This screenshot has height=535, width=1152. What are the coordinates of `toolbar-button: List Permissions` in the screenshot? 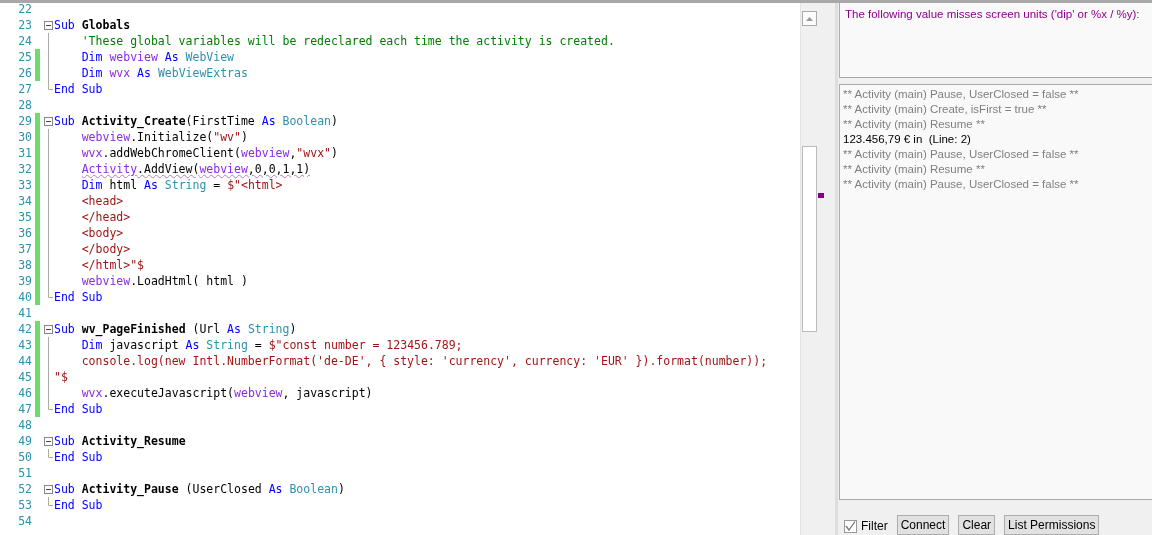 It's located at (1052, 525).